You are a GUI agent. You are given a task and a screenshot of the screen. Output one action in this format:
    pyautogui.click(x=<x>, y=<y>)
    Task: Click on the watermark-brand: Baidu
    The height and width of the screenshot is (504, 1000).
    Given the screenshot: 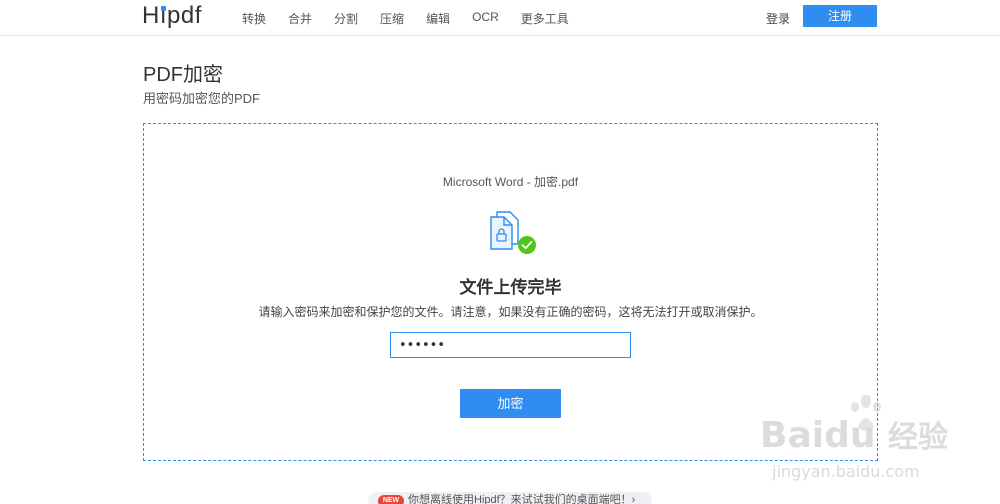 What is the action you would take?
    pyautogui.click(x=817, y=435)
    